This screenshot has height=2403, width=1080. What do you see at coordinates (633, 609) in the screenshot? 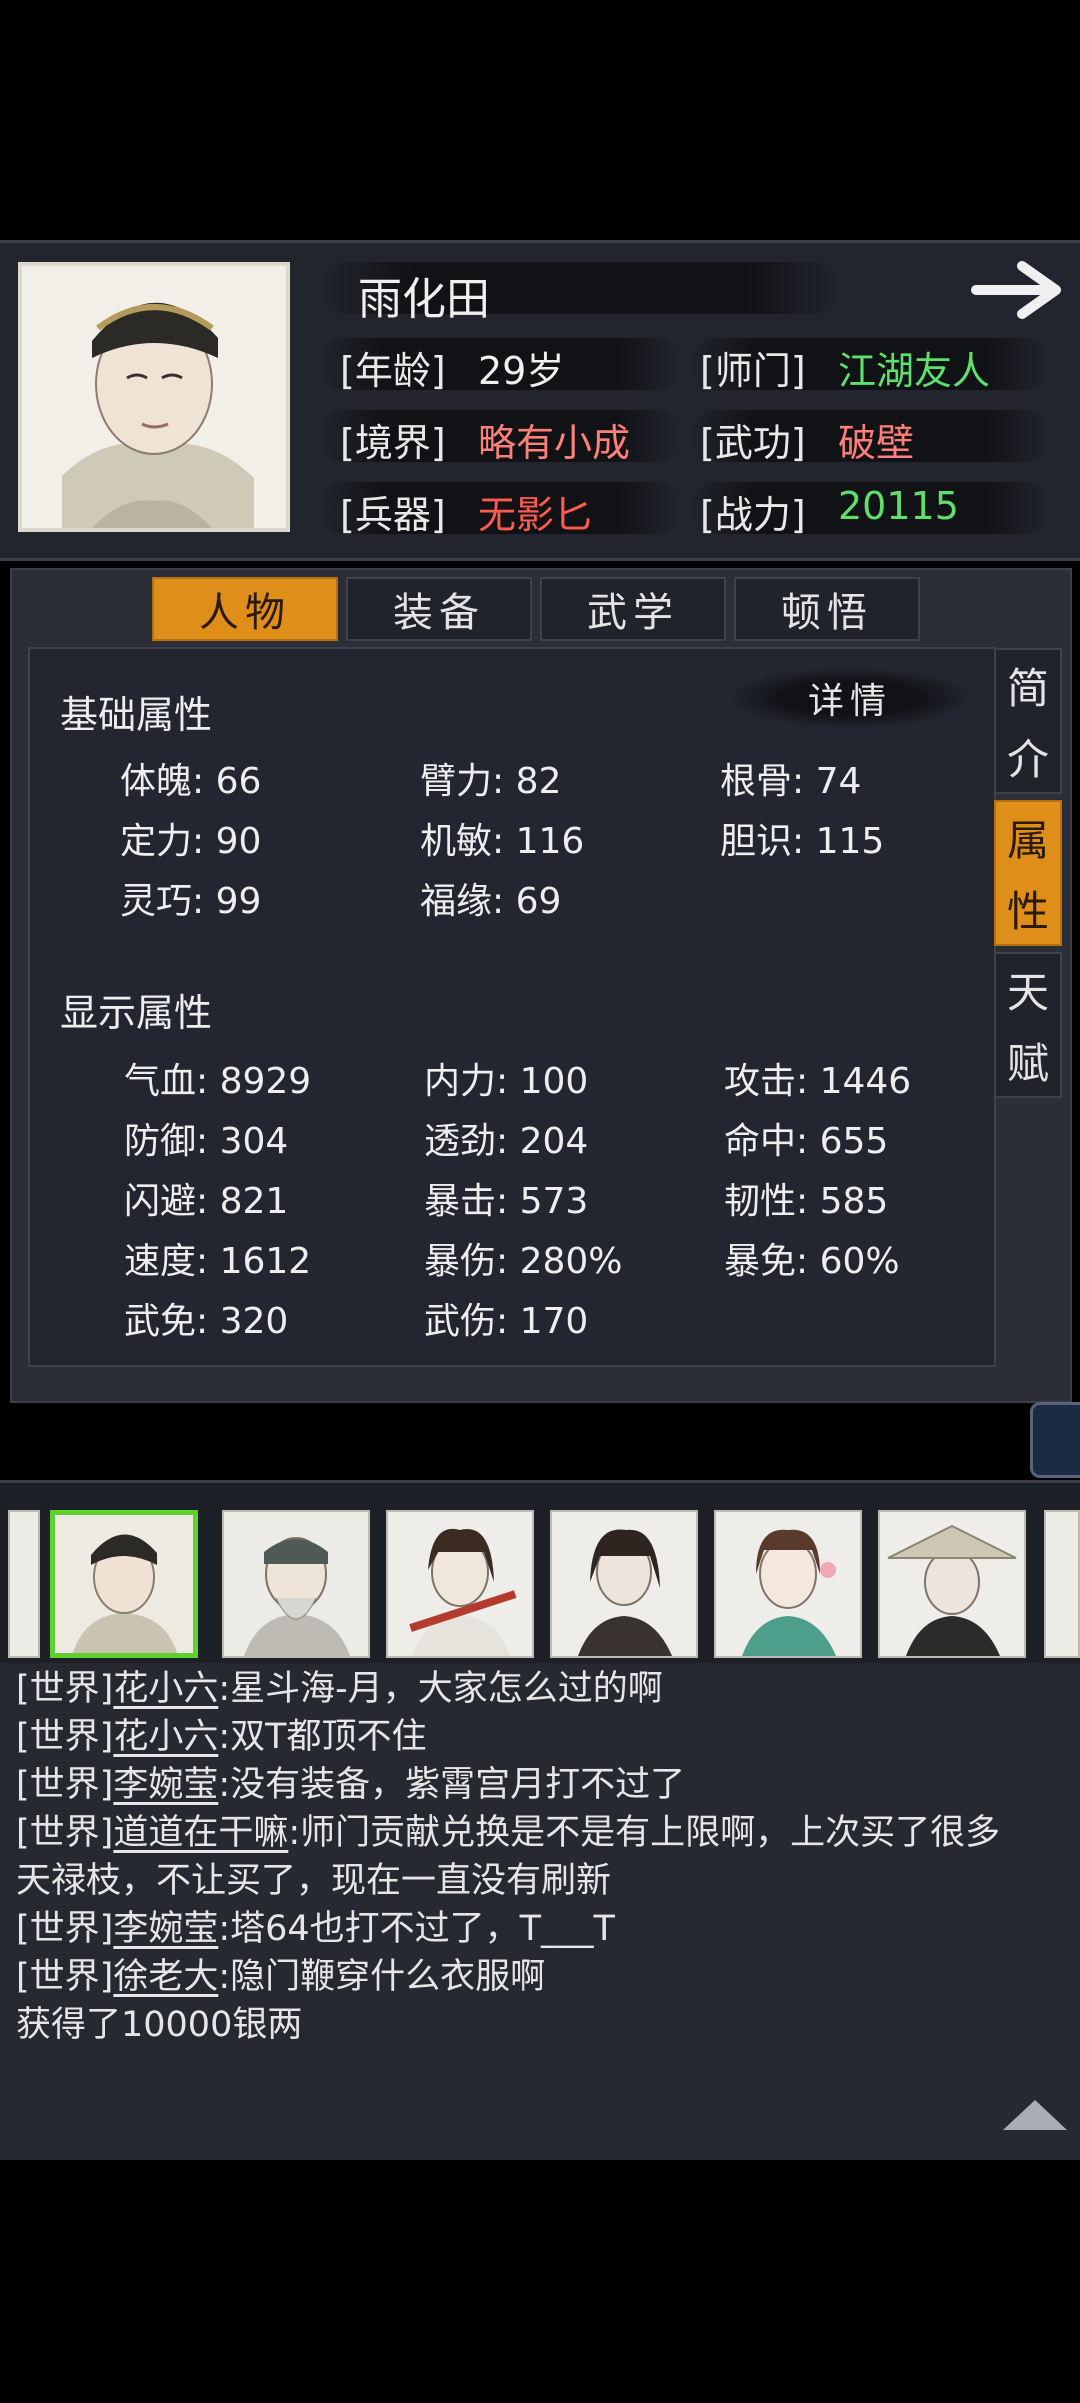
I see `tab-martial-arts: 武学` at bounding box center [633, 609].